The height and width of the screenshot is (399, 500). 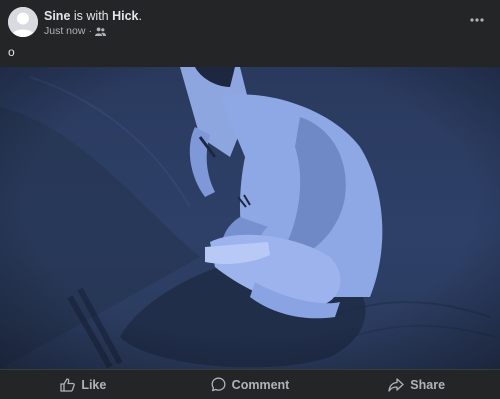 I want to click on author-name: Sine, so click(x=57, y=16).